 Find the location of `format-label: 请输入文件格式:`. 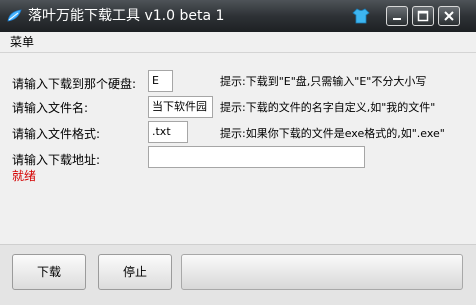

format-label: 请输入文件格式: is located at coordinates (56, 134).